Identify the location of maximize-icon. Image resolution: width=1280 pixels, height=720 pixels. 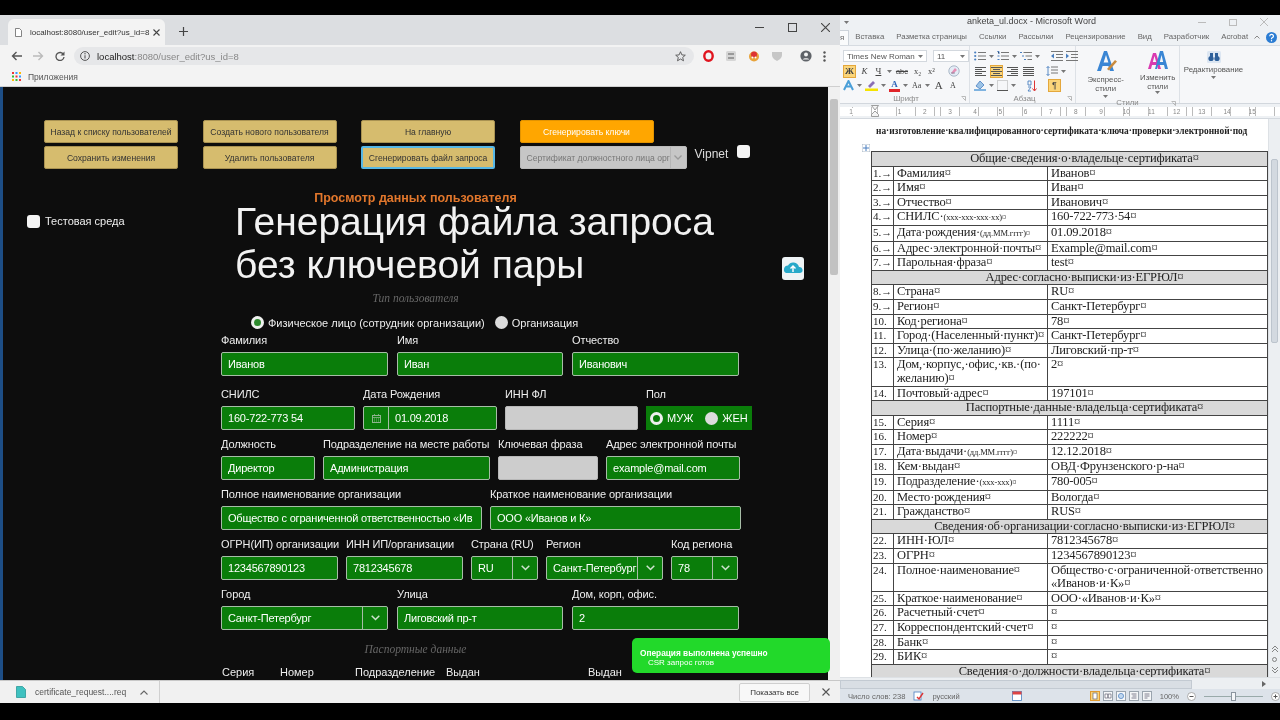
(792, 27).